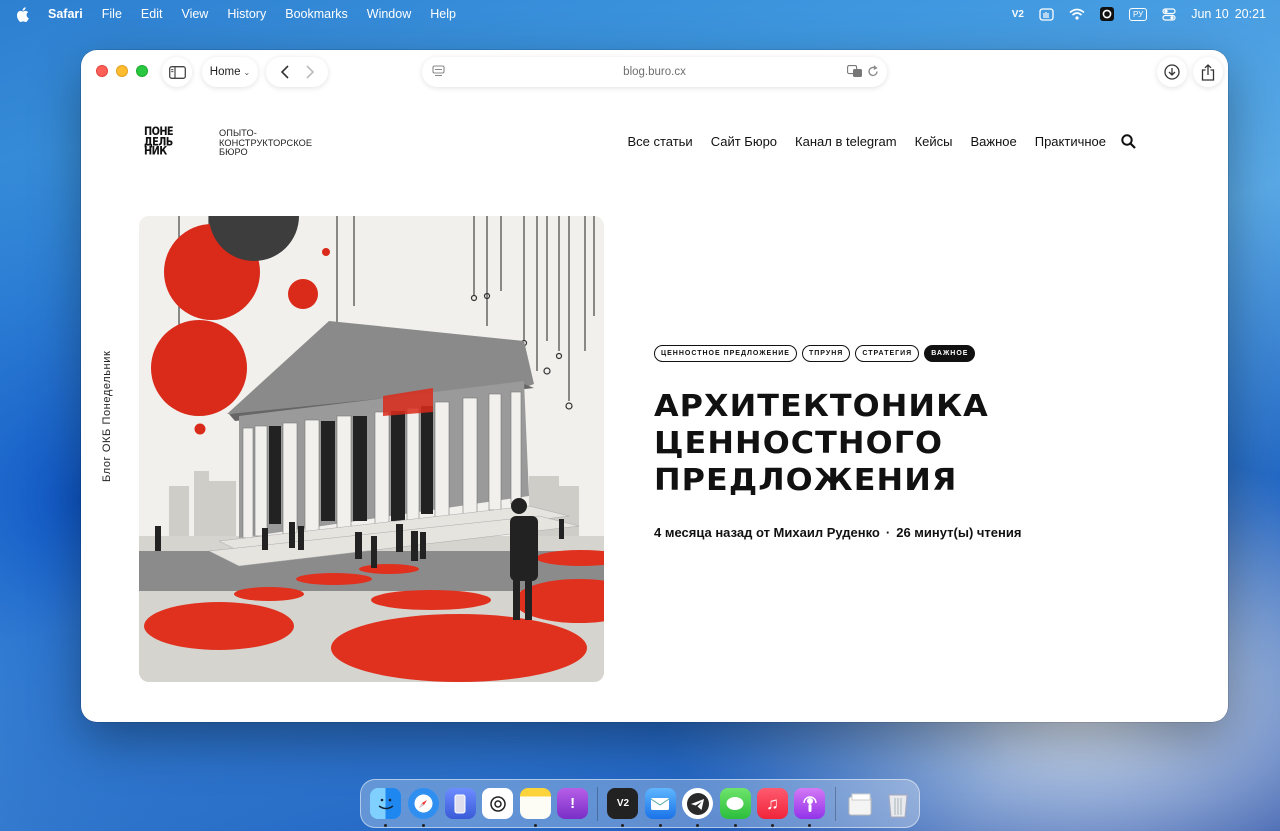  What do you see at coordinates (438, 71) in the screenshot?
I see `page-menu-icon` at bounding box center [438, 71].